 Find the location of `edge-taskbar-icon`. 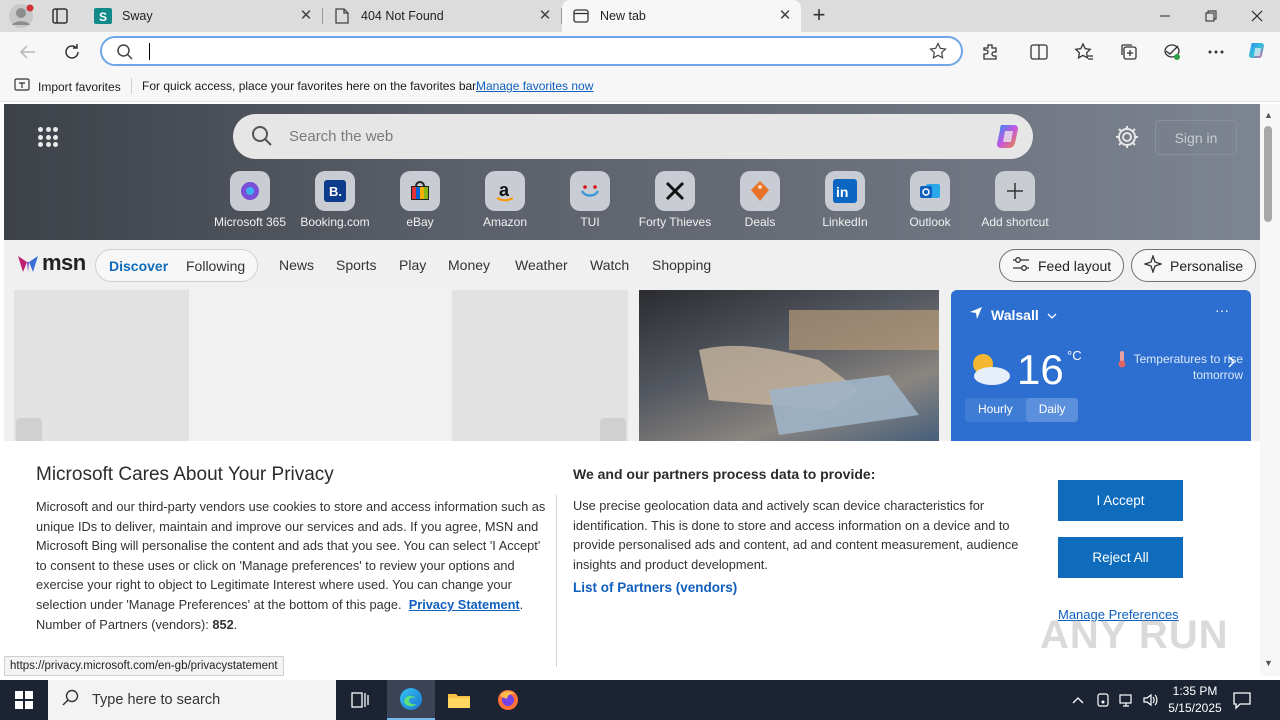

edge-taskbar-icon is located at coordinates (411, 700).